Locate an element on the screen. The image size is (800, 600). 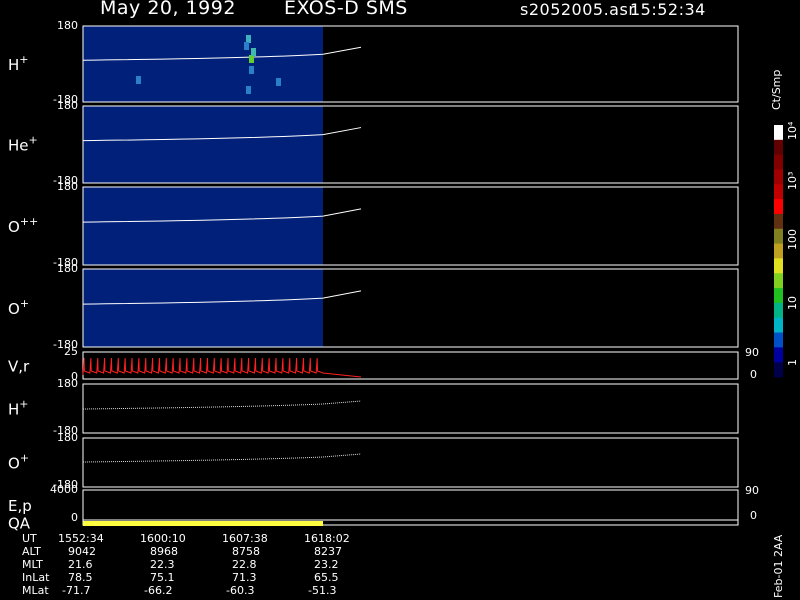
header-file: s2052005.asr is located at coordinates (578, 9).